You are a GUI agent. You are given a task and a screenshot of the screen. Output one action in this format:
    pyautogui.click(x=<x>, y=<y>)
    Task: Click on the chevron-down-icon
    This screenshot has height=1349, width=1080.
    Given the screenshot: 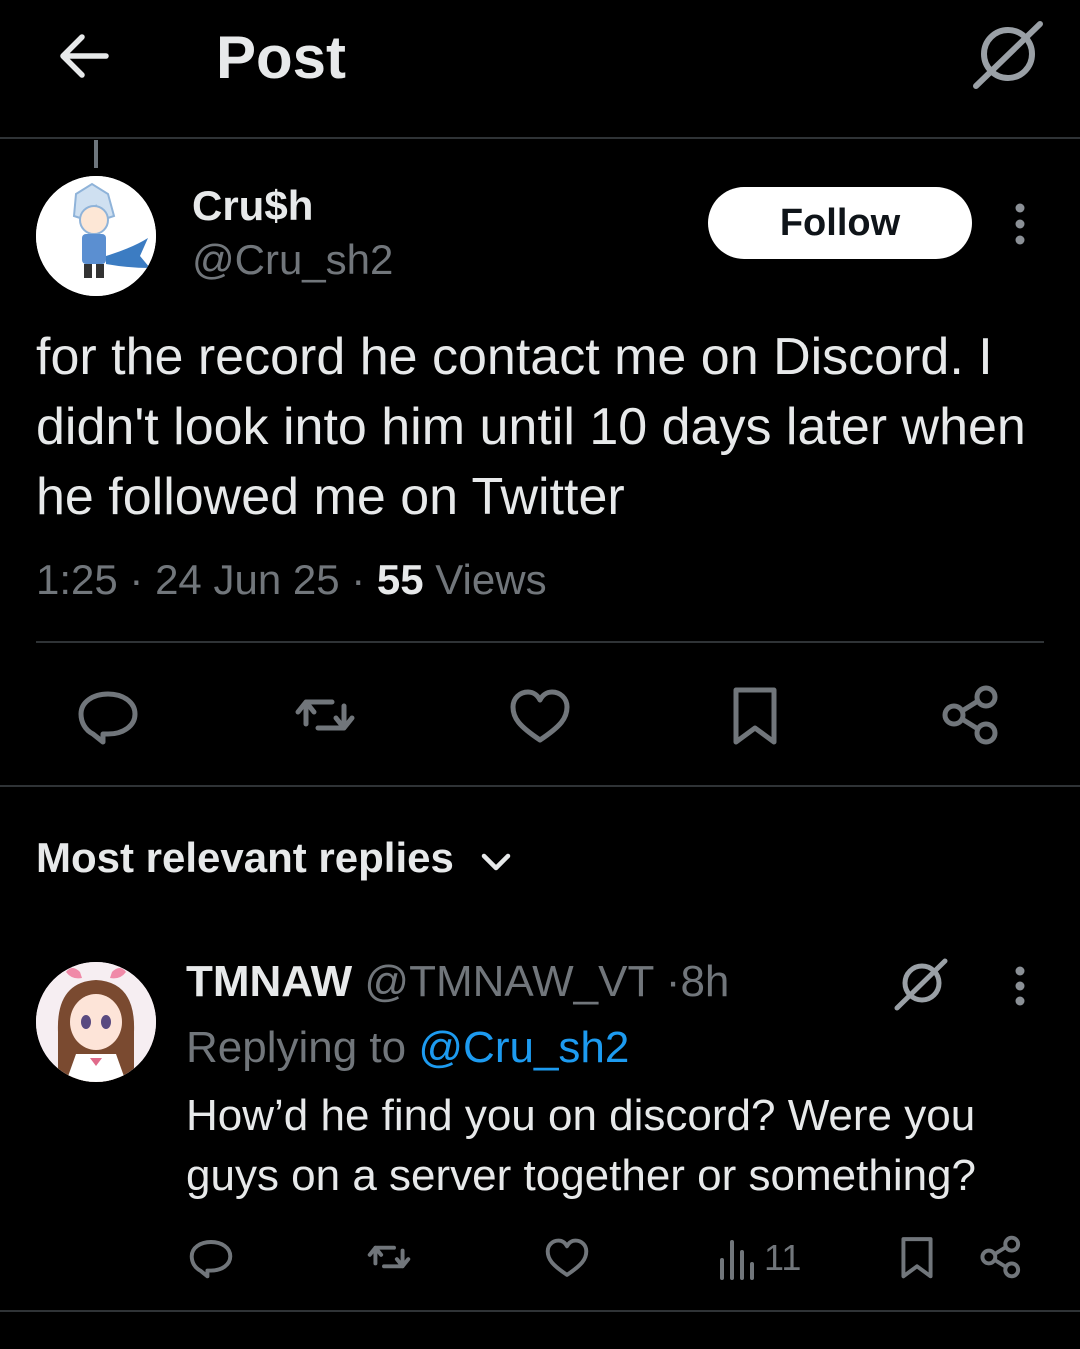 What is the action you would take?
    pyautogui.click(x=496, y=862)
    